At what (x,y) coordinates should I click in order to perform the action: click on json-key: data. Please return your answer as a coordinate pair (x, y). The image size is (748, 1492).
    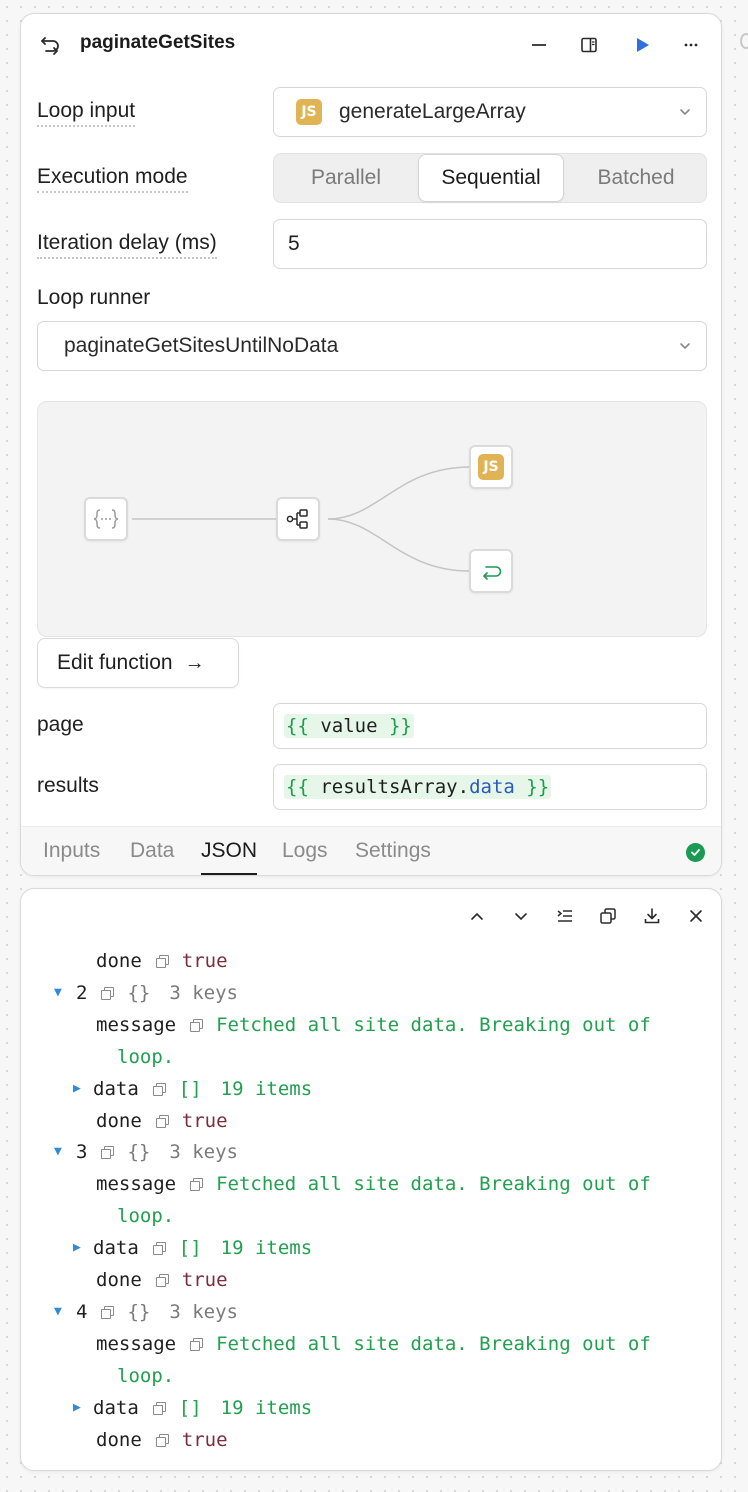
    Looking at the image, I should click on (116, 1248).